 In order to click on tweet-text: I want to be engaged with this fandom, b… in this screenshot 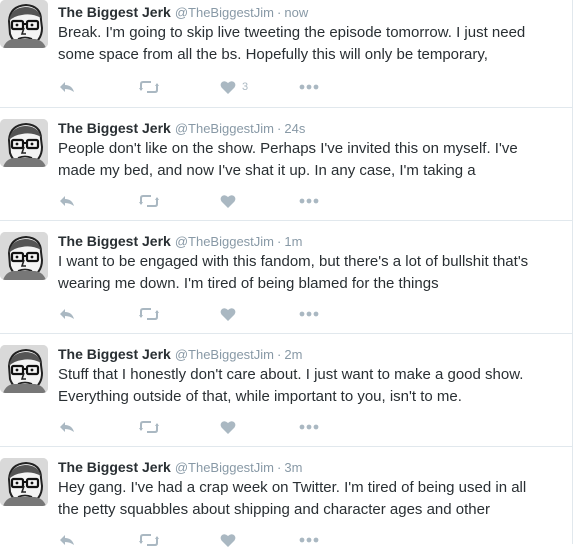, I will do `click(311, 273)`.